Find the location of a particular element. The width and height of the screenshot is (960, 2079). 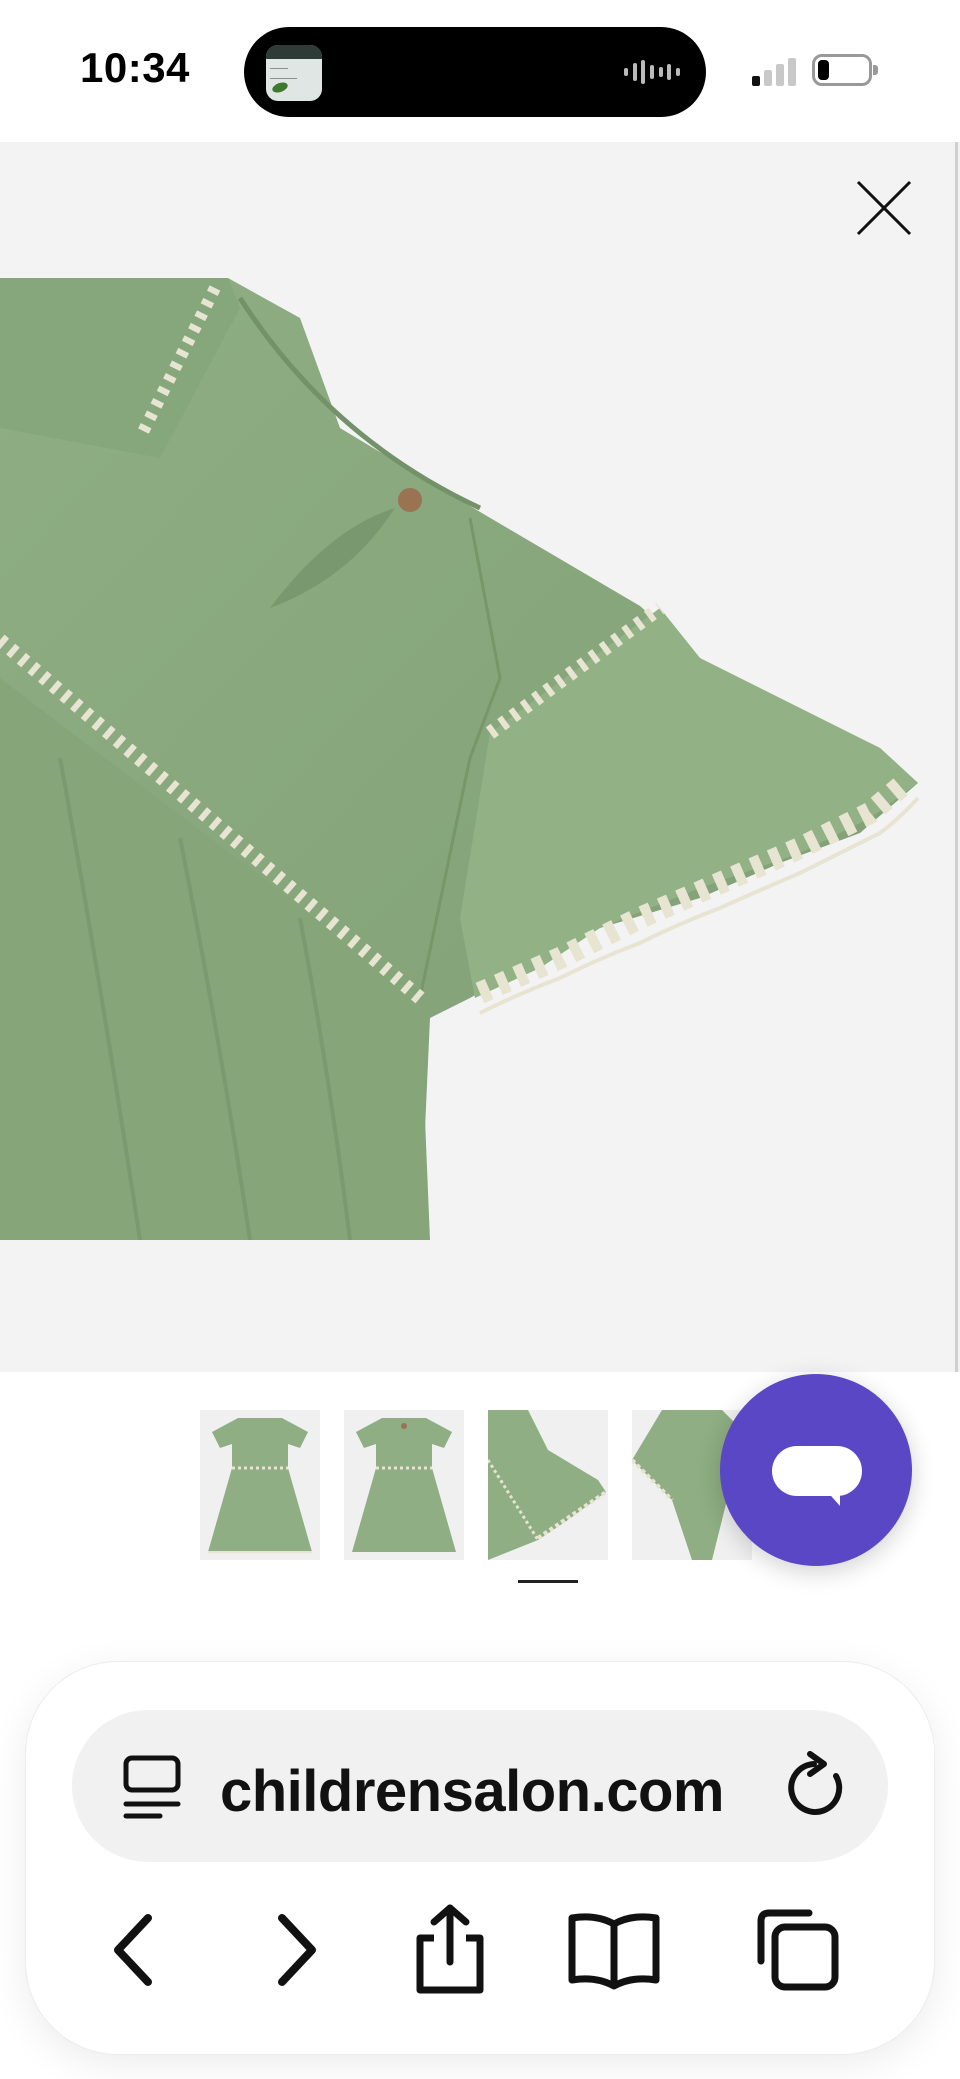

audio-wave-icon is located at coordinates (652, 72).